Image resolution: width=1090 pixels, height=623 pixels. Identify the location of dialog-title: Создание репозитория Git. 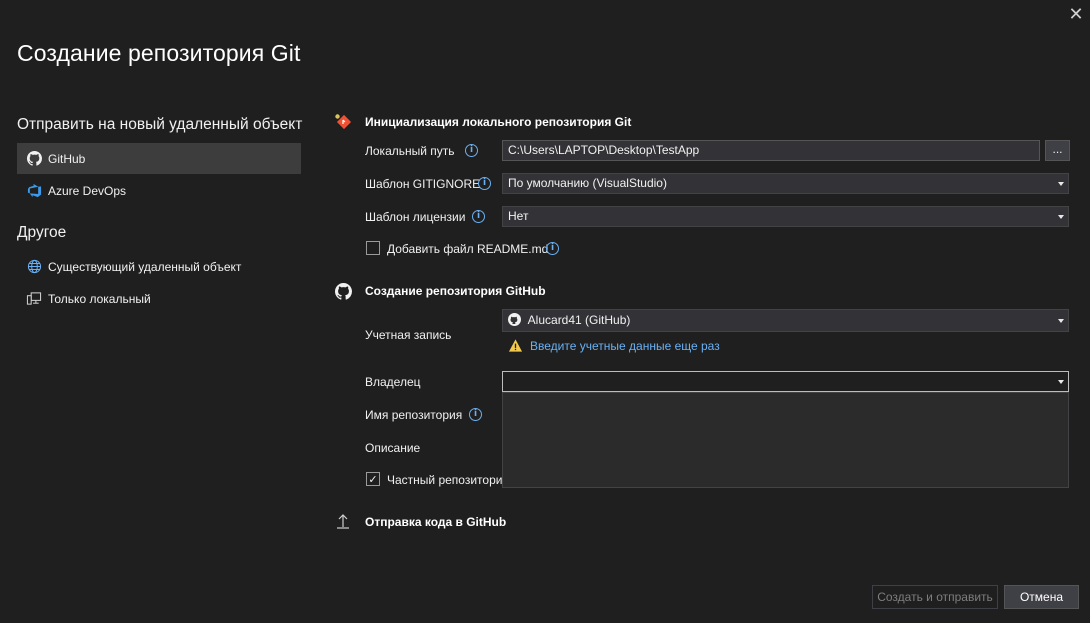
(159, 53).